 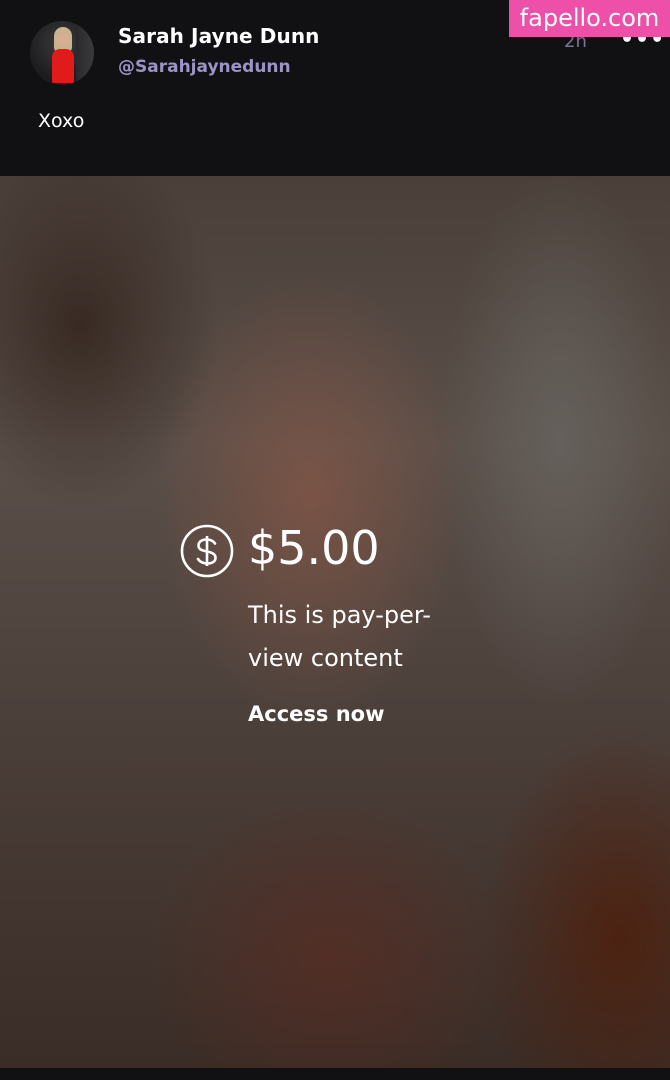 I want to click on access-now-button: Access now, so click(x=316, y=714).